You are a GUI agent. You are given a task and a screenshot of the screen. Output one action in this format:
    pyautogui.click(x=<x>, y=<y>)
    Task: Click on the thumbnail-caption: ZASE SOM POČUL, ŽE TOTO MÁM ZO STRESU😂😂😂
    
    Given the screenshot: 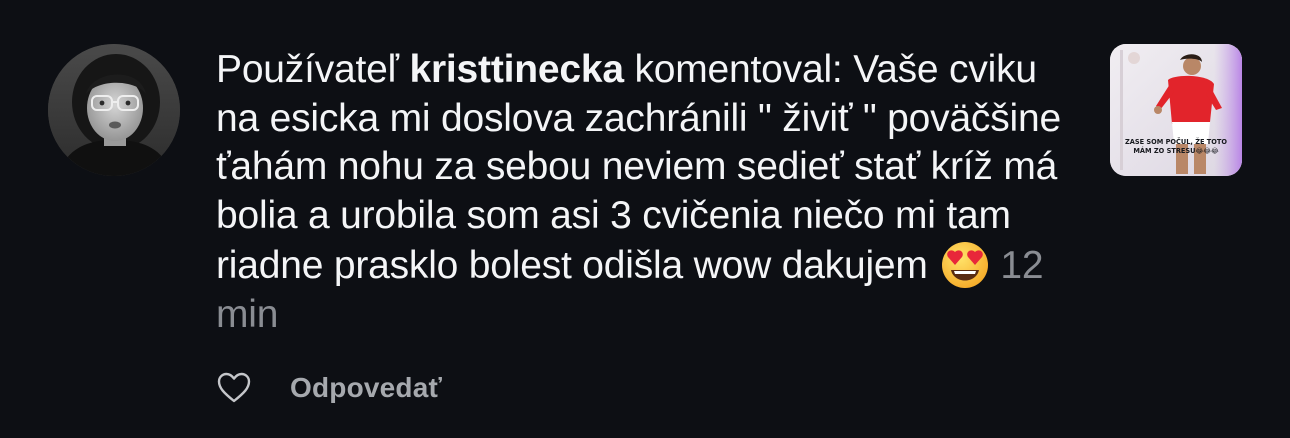 What is the action you would take?
    pyautogui.click(x=1176, y=147)
    